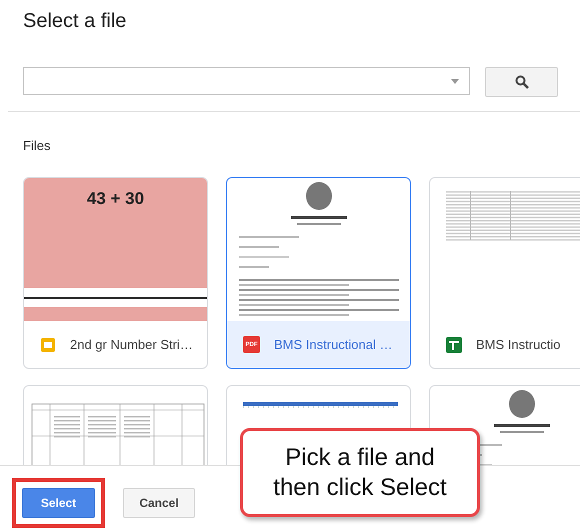  I want to click on search-icon, so click(521, 82).